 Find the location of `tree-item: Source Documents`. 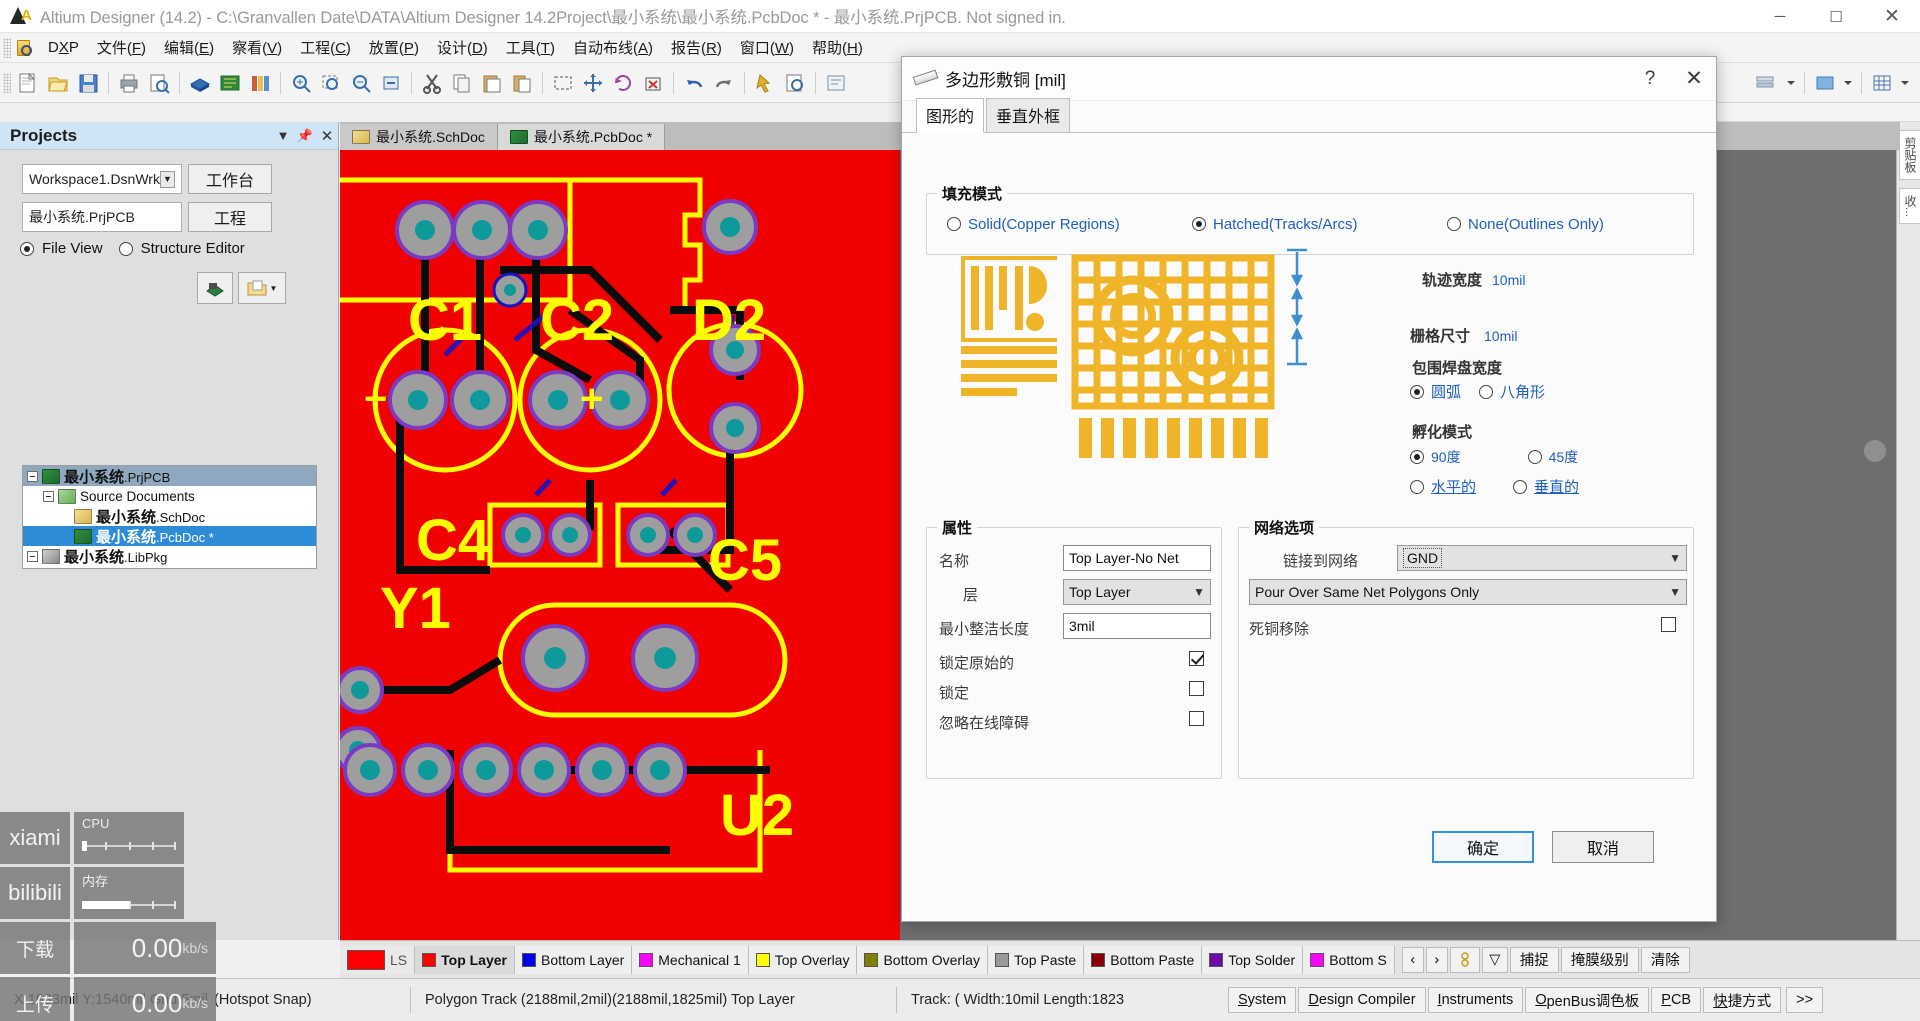

tree-item: Source Documents is located at coordinates (169, 496).